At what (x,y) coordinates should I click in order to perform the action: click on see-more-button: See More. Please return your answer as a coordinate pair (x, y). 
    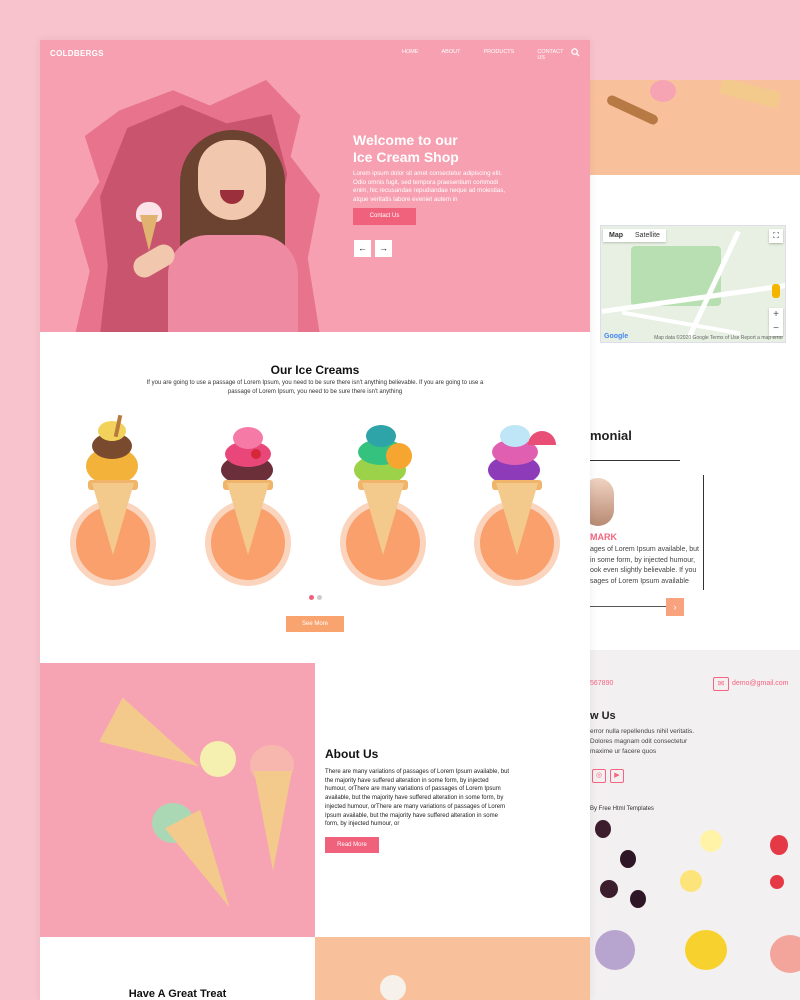
    Looking at the image, I should click on (315, 624).